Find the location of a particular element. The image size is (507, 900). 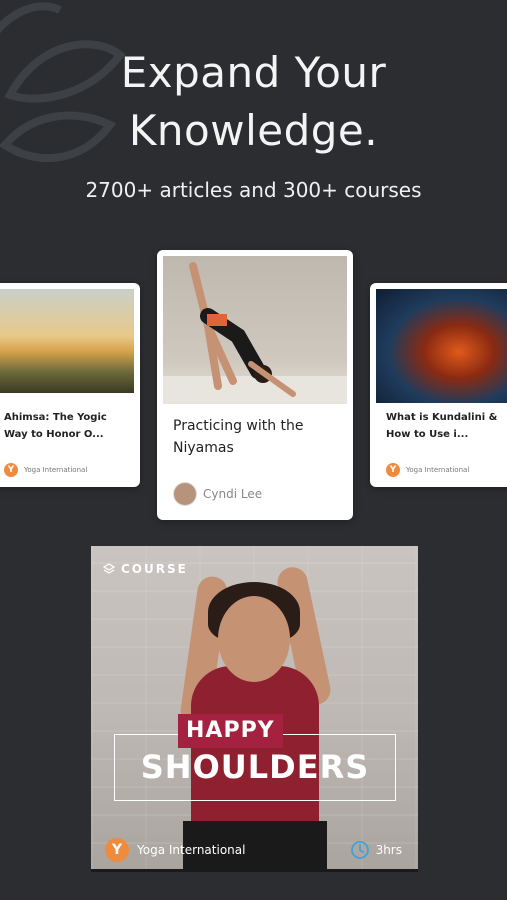

article-card-title: Practicing with the Niyamas is located at coordinates (238, 437).